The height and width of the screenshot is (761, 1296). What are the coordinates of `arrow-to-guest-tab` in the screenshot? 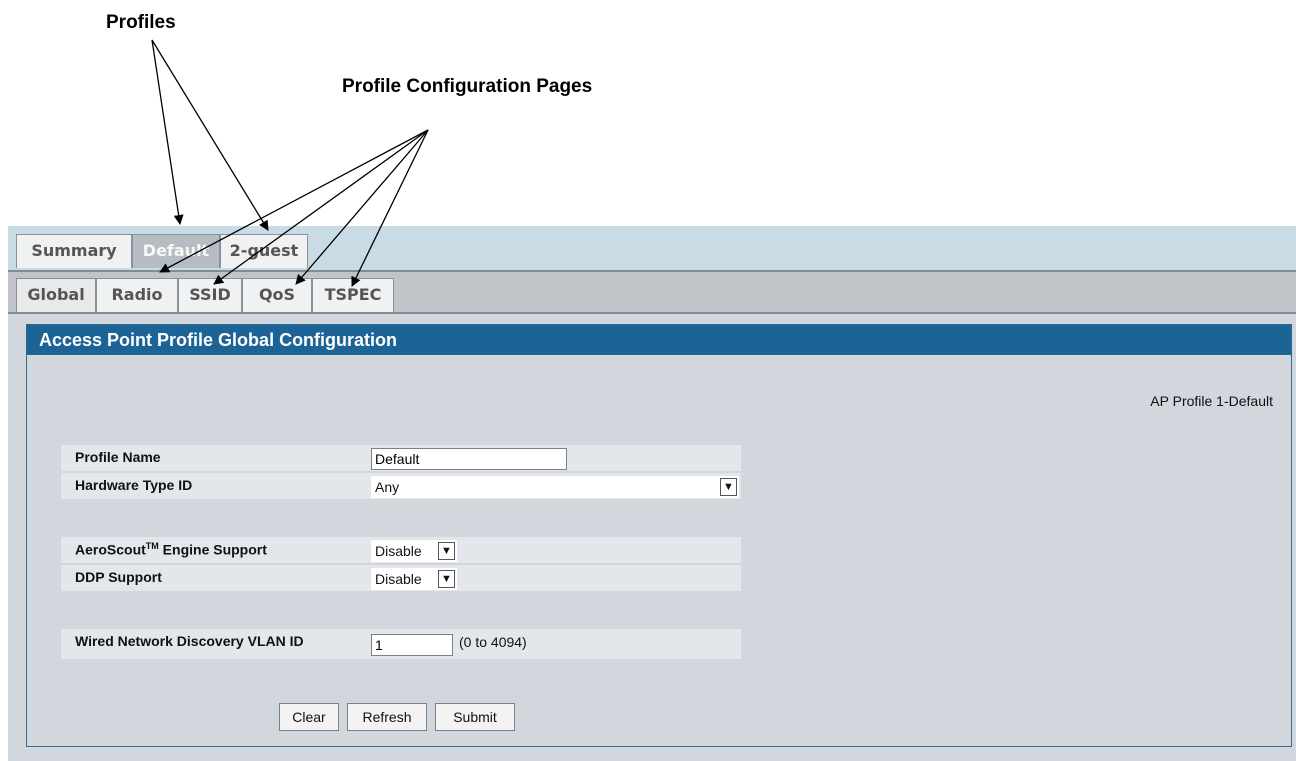 It's located at (210, 135).